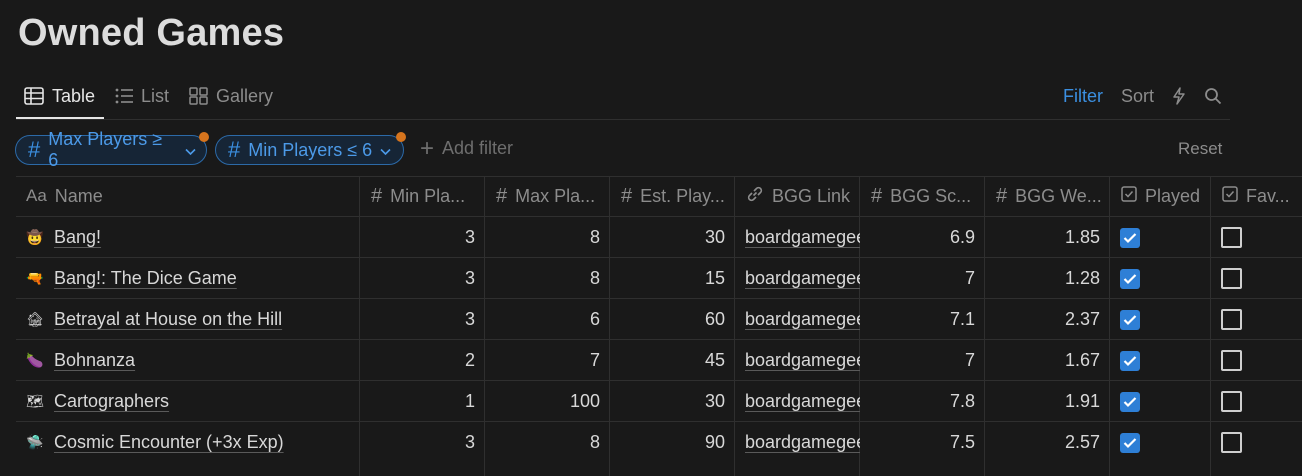 The width and height of the screenshot is (1302, 476). I want to click on filter-button: Filter, so click(1083, 96).